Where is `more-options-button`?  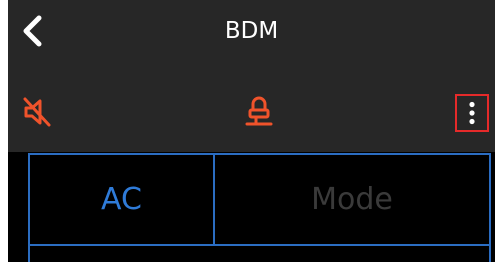 more-options-button is located at coordinates (472, 113).